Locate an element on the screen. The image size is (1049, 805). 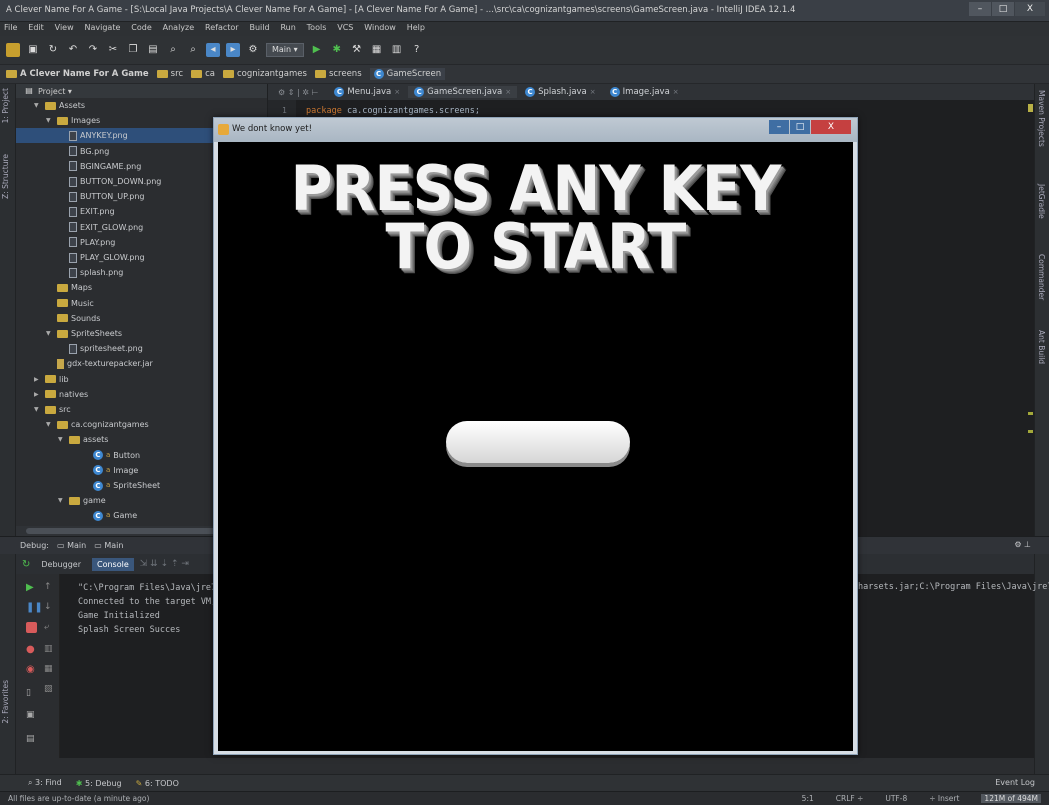
settings-icon: ▣ is located at coordinates (31, 715).